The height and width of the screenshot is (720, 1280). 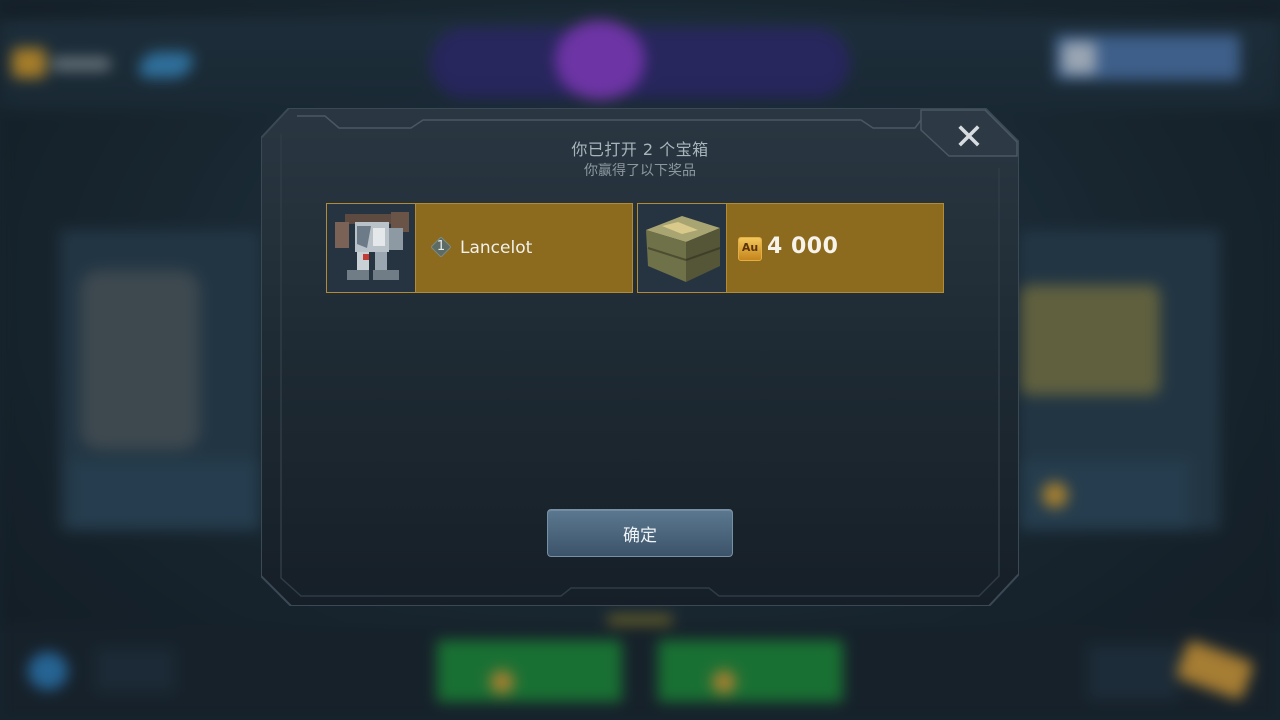 I want to click on robot-thumbnail, so click(x=371, y=248).